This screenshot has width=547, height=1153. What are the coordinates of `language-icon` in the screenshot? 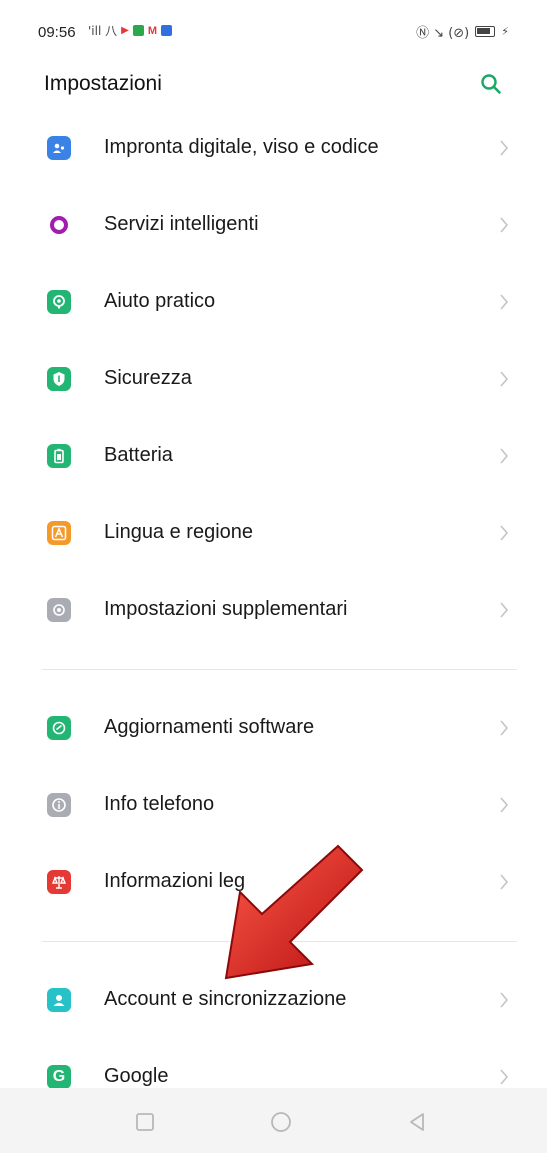 It's located at (59, 533).